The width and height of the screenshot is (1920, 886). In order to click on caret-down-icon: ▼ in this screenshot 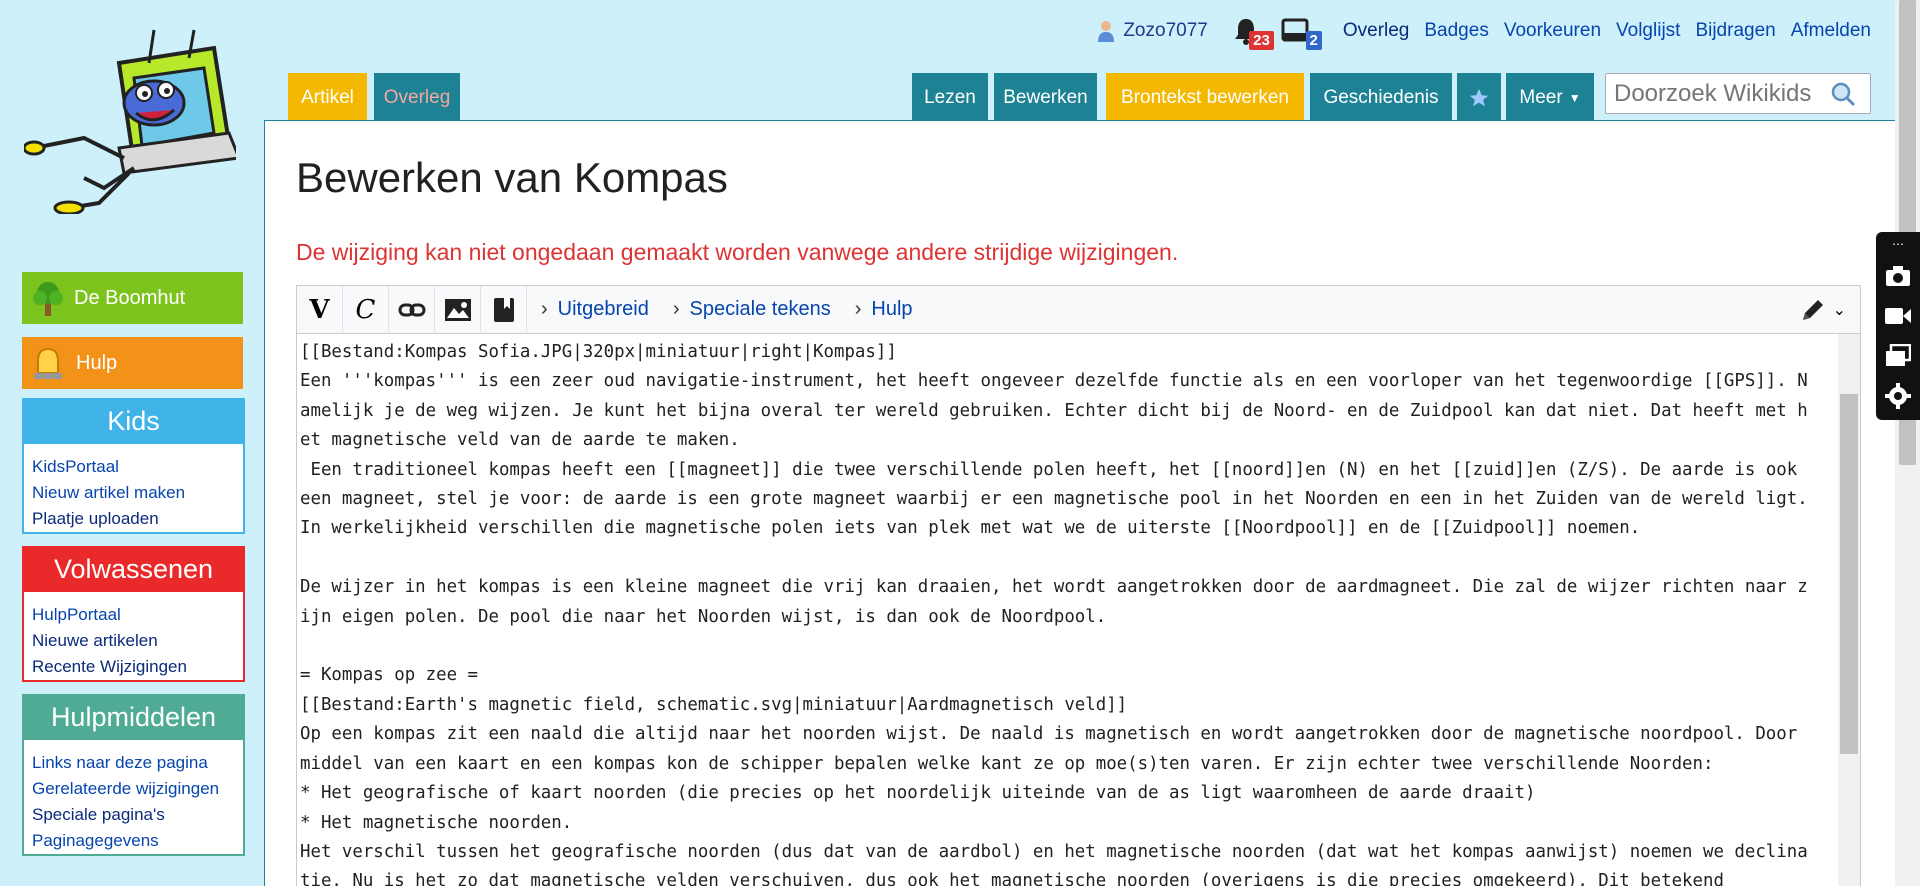, I will do `click(1574, 97)`.